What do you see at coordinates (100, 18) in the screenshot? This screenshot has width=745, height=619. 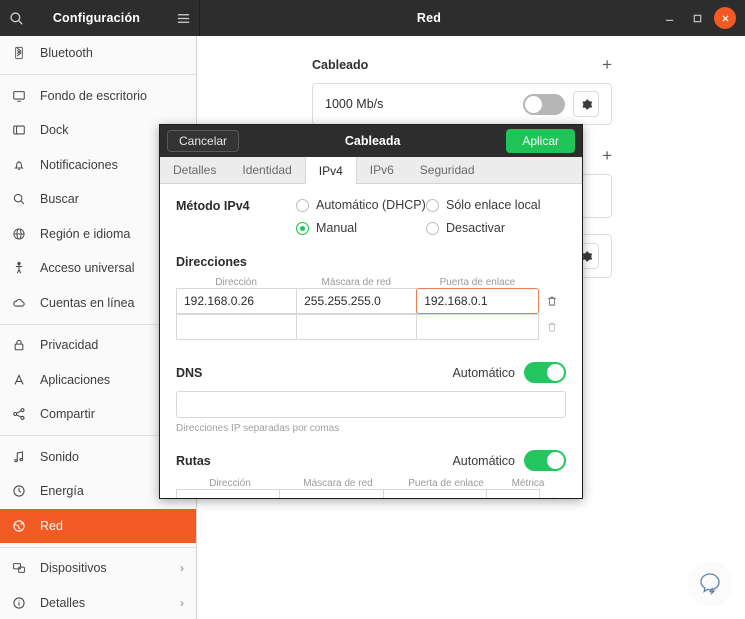 I see `settings-titlebar: Configuración` at bounding box center [100, 18].